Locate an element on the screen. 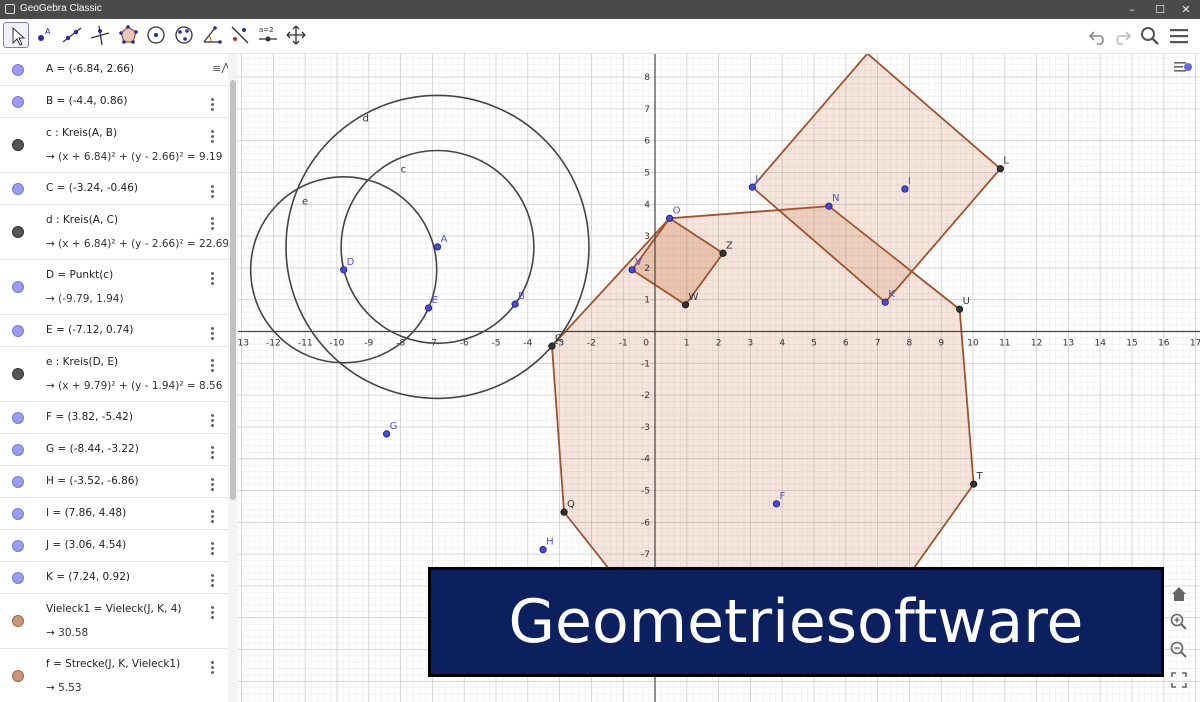 The image size is (1200, 702). x-tick-label: 16 is located at coordinates (1164, 344).